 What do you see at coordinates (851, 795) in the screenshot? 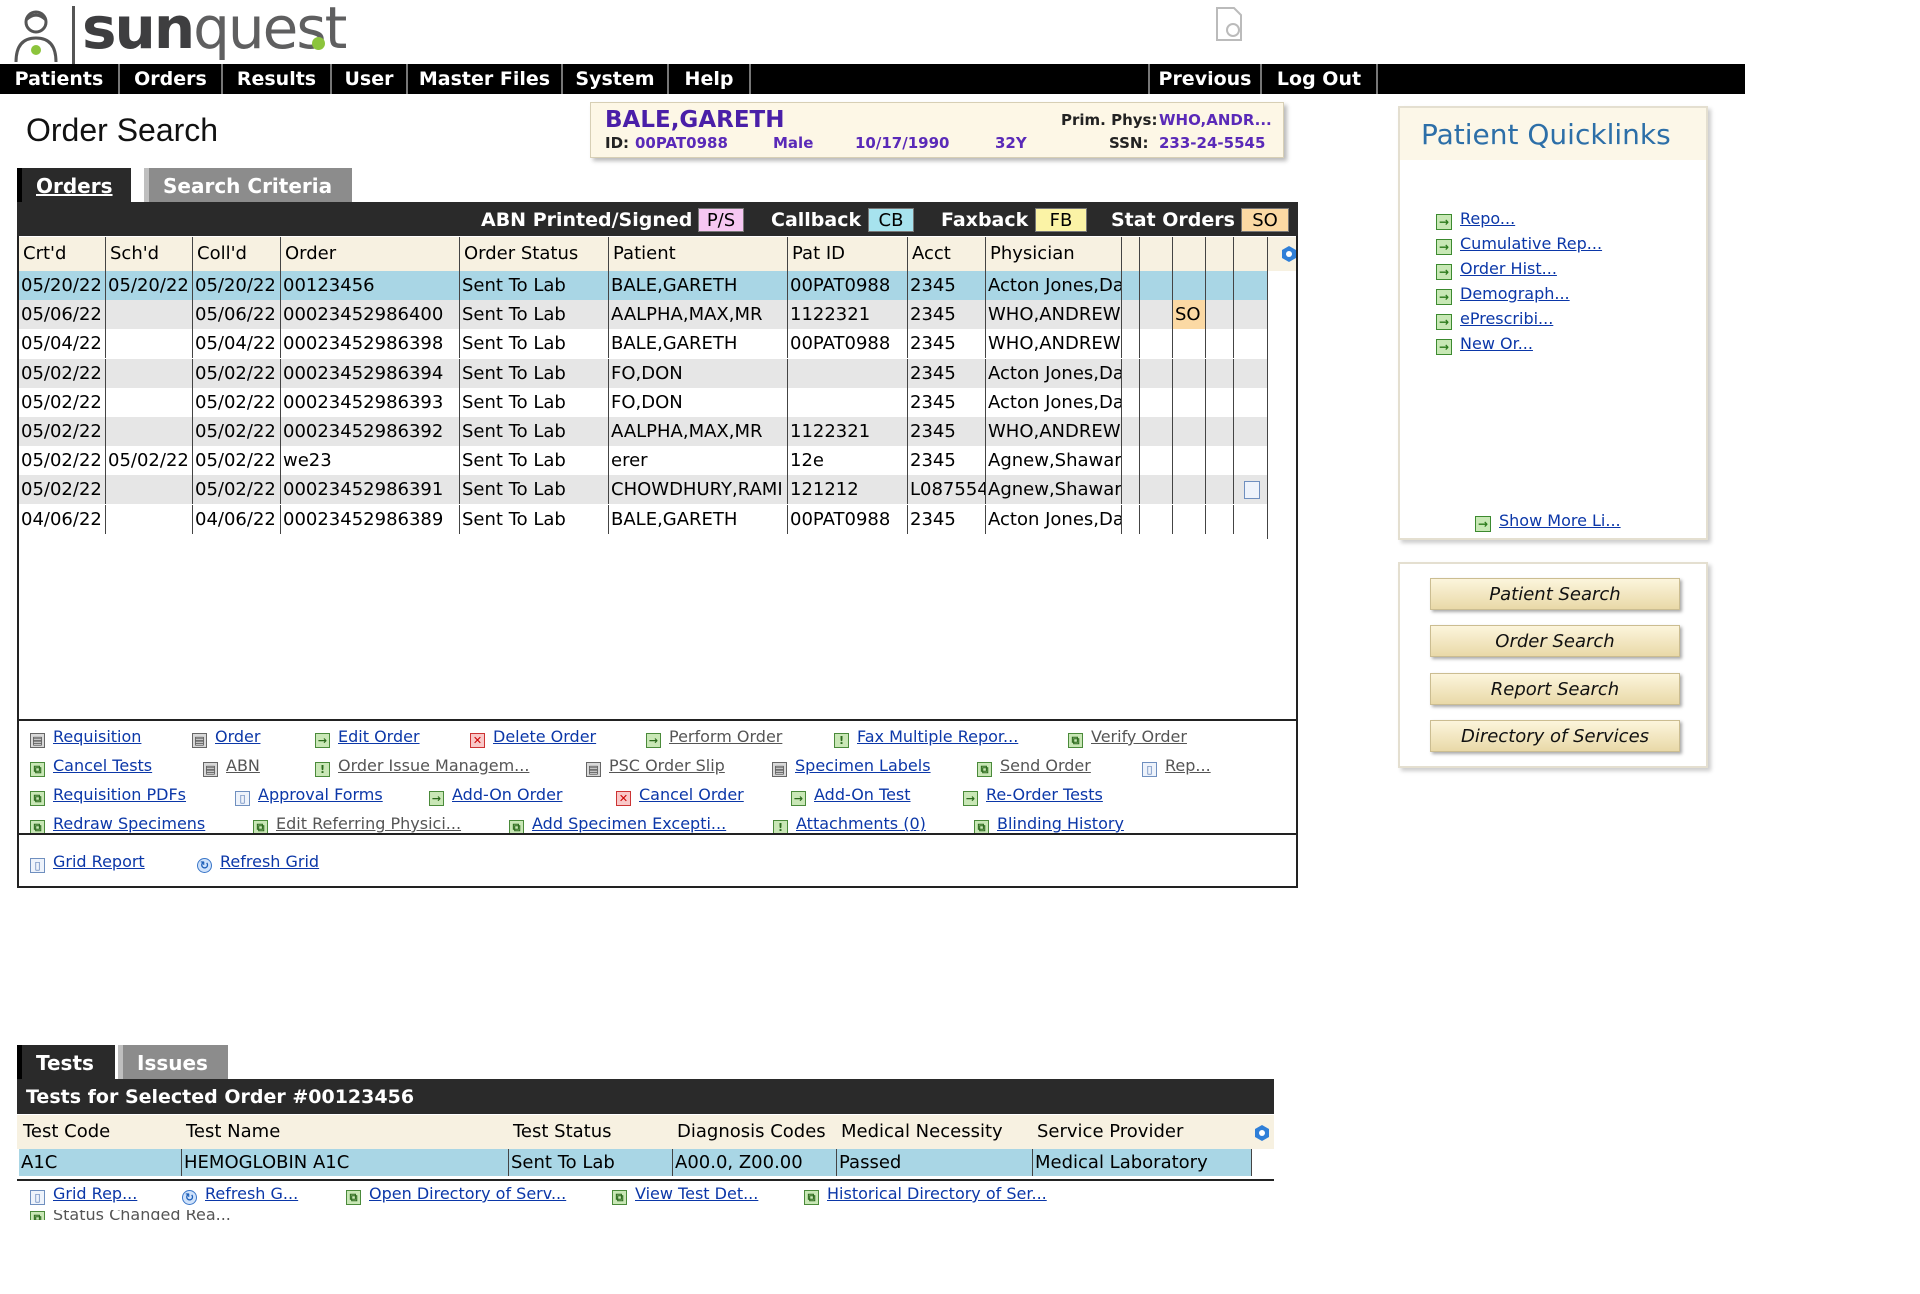
I see `add-on-test-link: → Add-On Test` at bounding box center [851, 795].